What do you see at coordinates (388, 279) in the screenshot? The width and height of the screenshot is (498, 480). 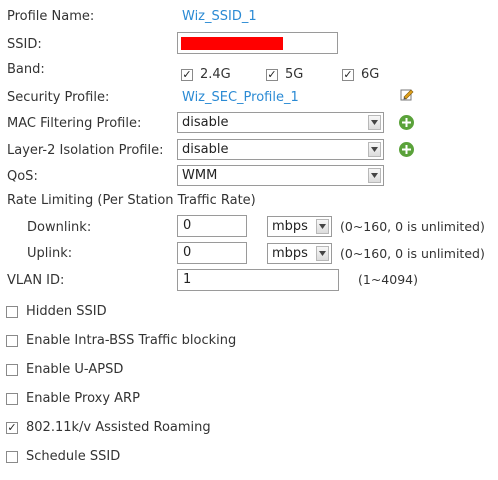 I see `vlan-id-hint: (1~4094)` at bounding box center [388, 279].